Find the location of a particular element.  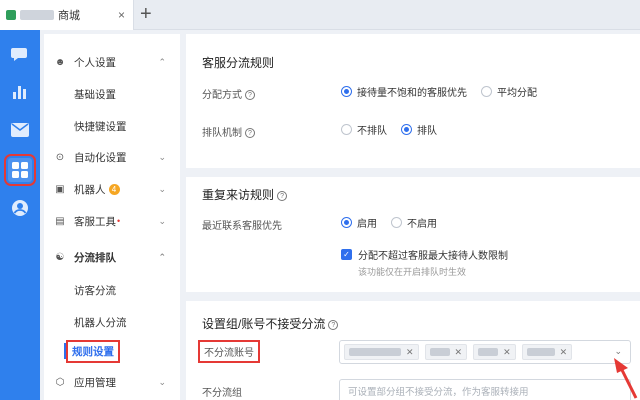

recent-agent-label: 最近联系客服优先 is located at coordinates (242, 226).